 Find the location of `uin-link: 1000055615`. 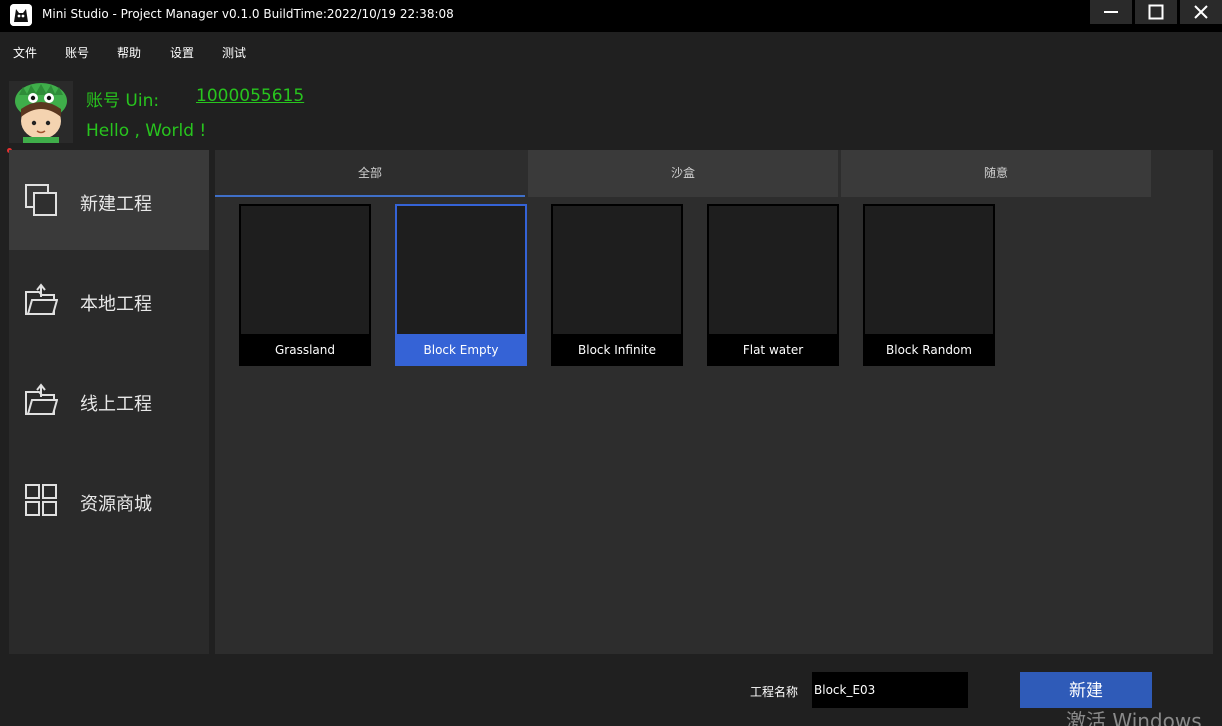

uin-link: 1000055615 is located at coordinates (250, 96).